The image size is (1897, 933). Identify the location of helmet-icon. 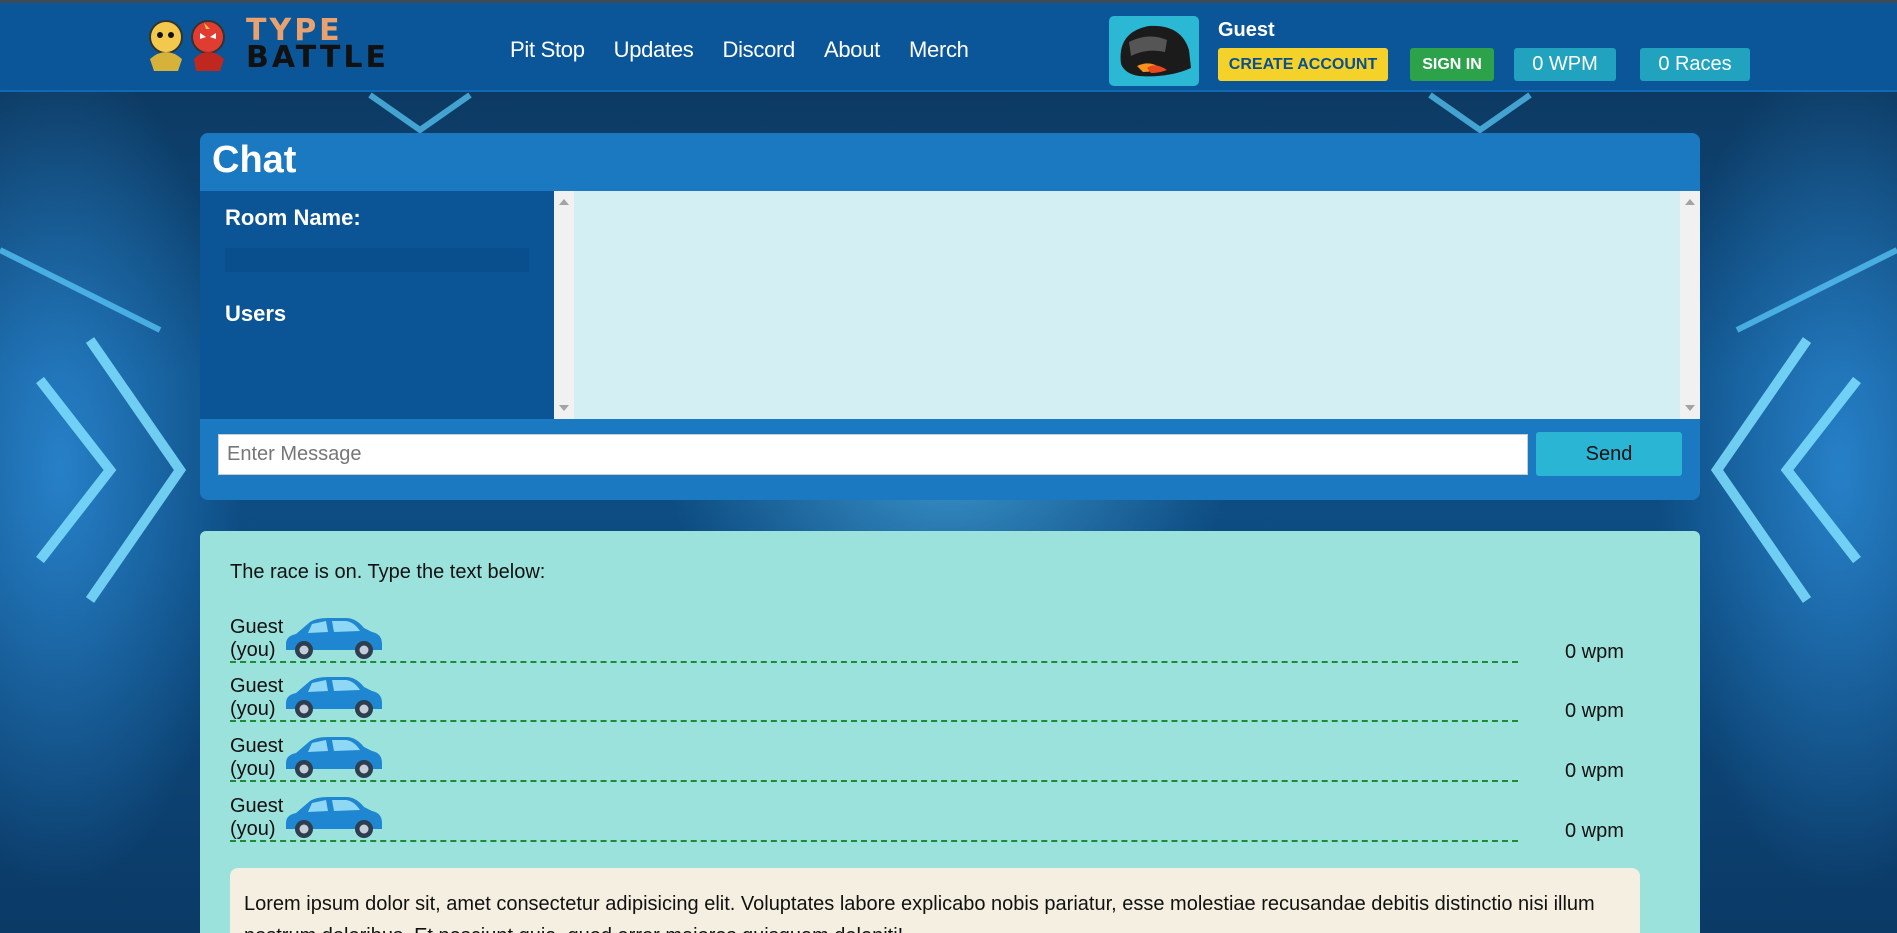
(1155, 51).